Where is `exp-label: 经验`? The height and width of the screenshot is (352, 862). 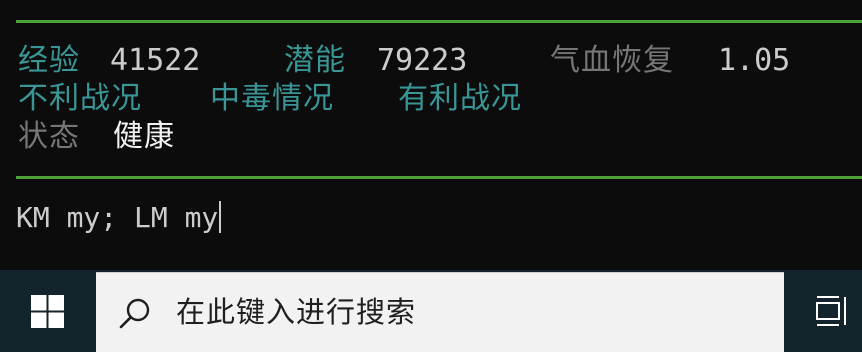
exp-label: 经验 is located at coordinates (49, 60).